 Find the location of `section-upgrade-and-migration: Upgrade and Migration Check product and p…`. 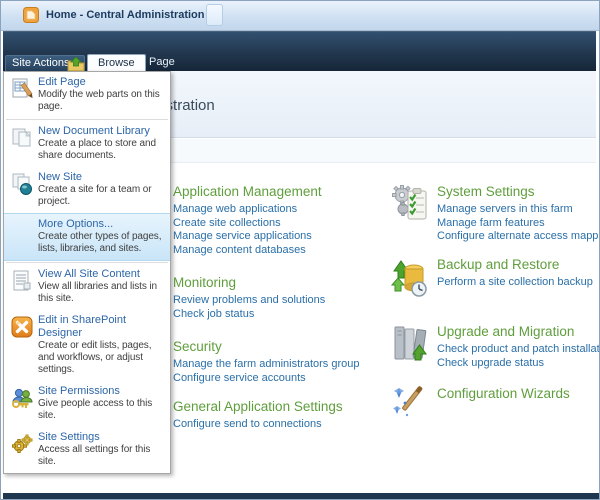

section-upgrade-and-migration: Upgrade and Migration Check product and p… is located at coordinates (496, 347).